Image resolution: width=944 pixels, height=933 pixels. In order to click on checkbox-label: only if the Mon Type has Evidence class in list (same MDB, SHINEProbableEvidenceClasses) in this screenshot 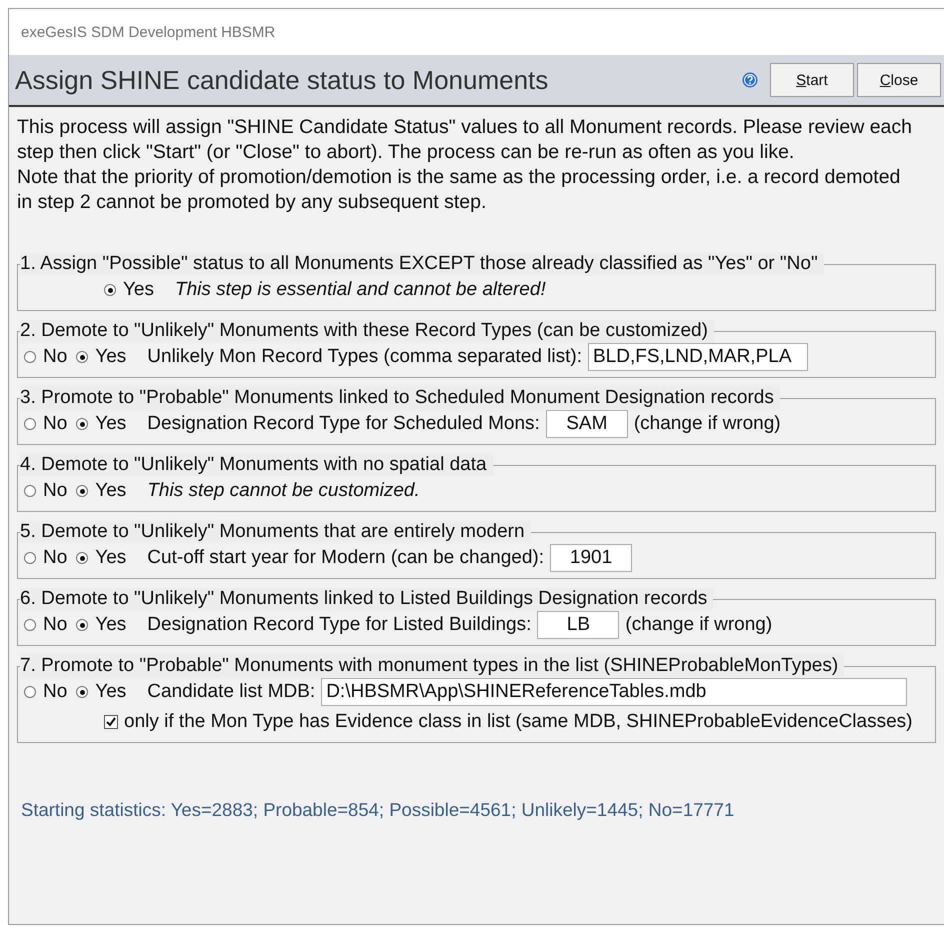, I will do `click(518, 722)`.